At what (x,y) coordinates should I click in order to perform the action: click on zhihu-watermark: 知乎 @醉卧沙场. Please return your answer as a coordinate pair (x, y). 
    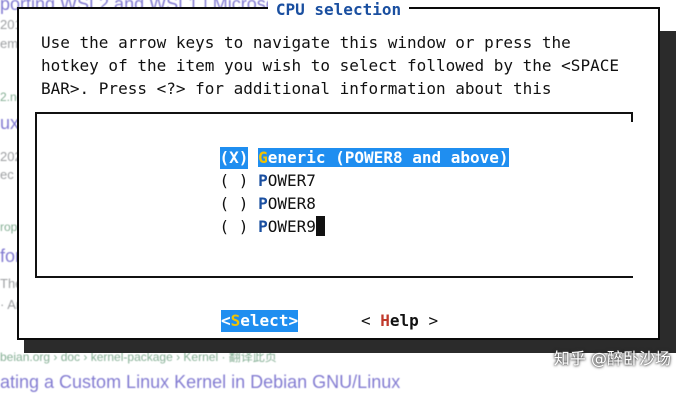
    Looking at the image, I should click on (612, 358).